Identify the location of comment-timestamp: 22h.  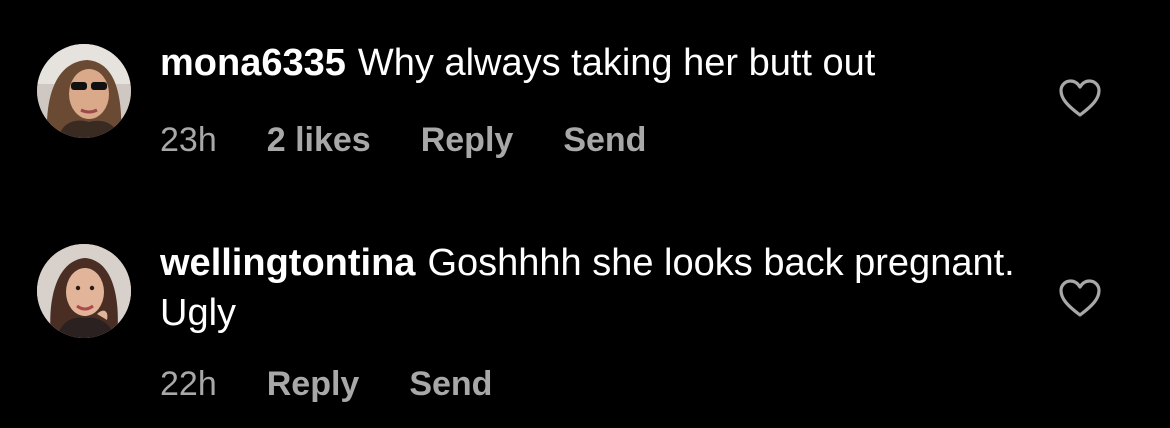
(188, 384).